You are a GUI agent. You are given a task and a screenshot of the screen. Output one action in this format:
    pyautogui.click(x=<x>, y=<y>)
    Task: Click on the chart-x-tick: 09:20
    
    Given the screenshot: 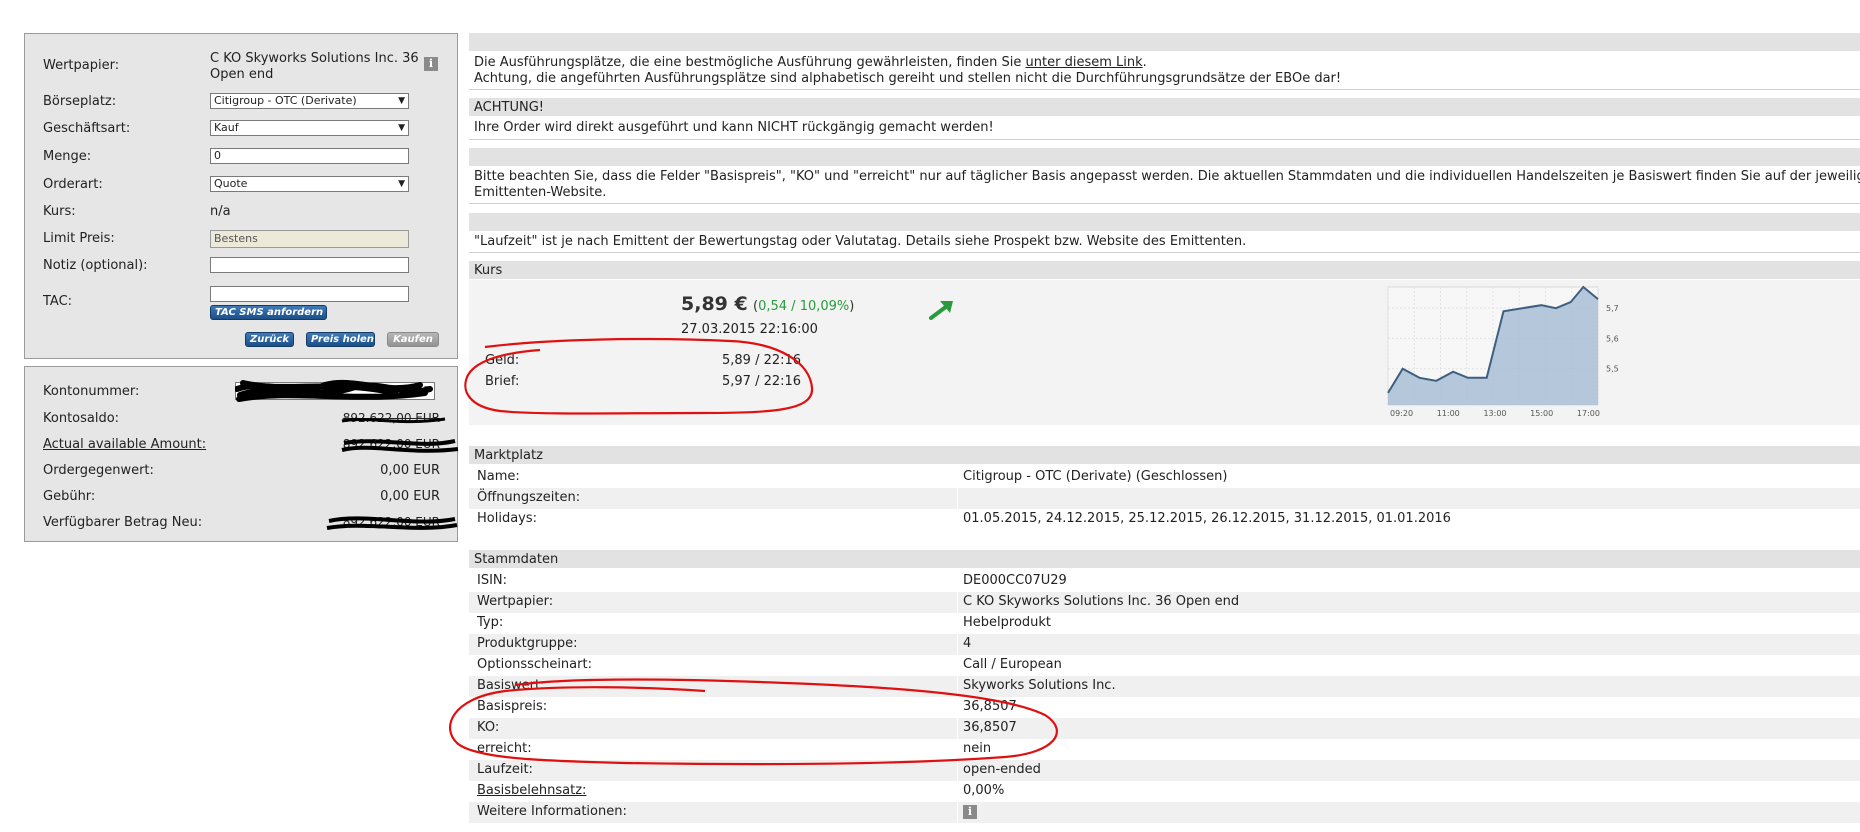 What is the action you would take?
    pyautogui.click(x=1401, y=413)
    